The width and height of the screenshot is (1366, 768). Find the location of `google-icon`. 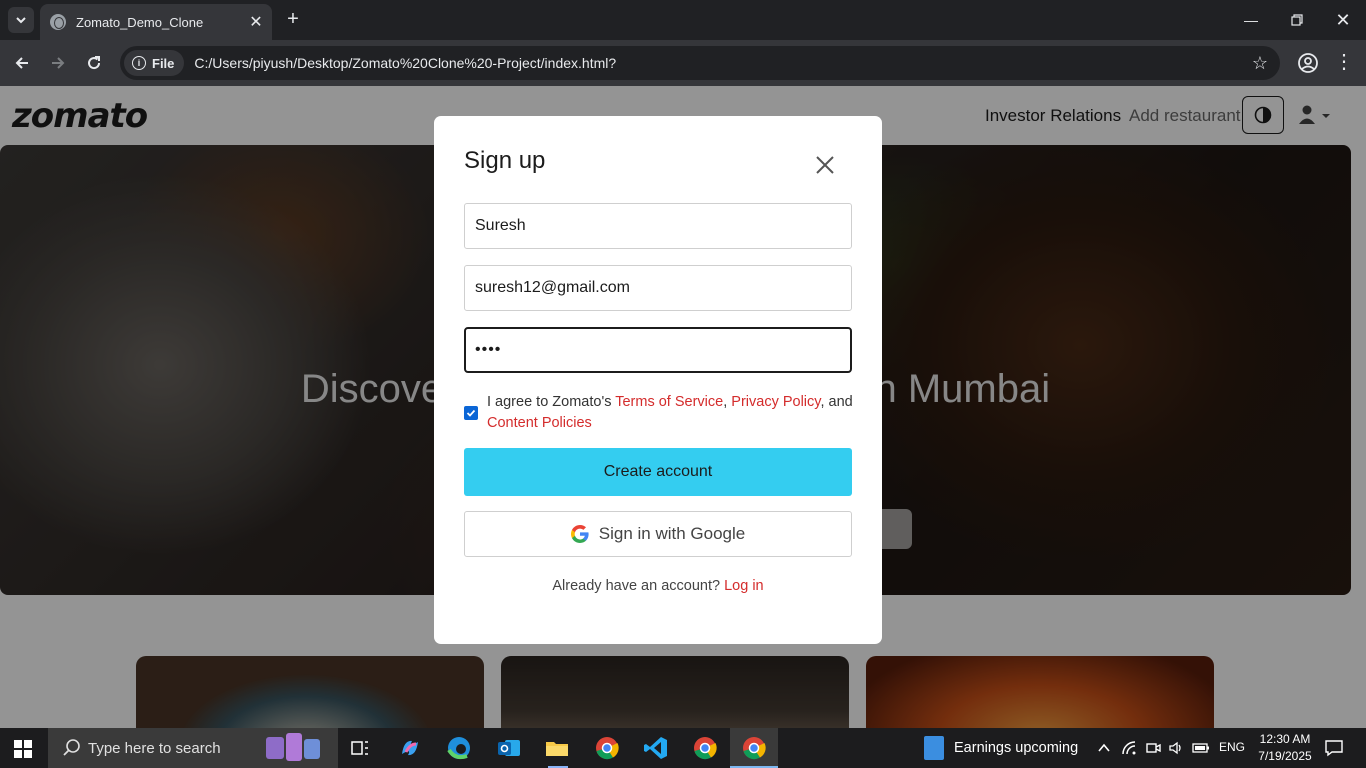

google-icon is located at coordinates (579, 534).